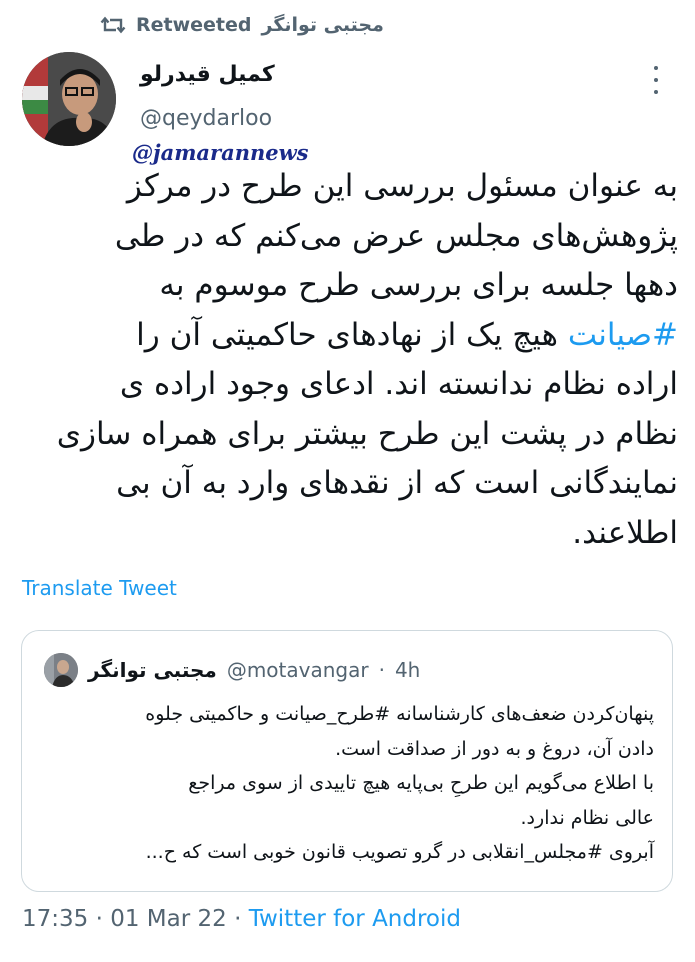 Image resolution: width=695 pixels, height=962 pixels. Describe the element at coordinates (298, 670) in the screenshot. I see `quoted-author-handle: @motavangar` at that location.